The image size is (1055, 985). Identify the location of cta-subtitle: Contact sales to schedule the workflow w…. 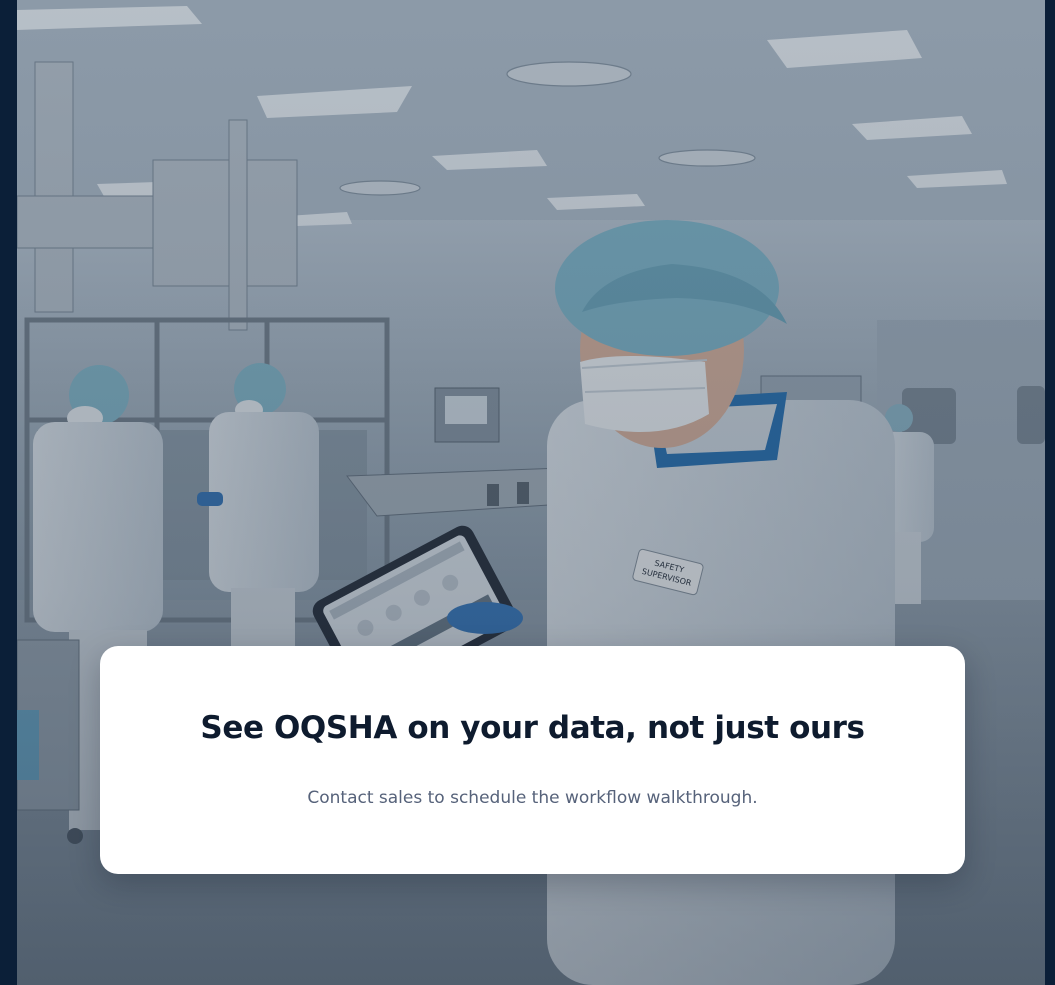
(532, 798).